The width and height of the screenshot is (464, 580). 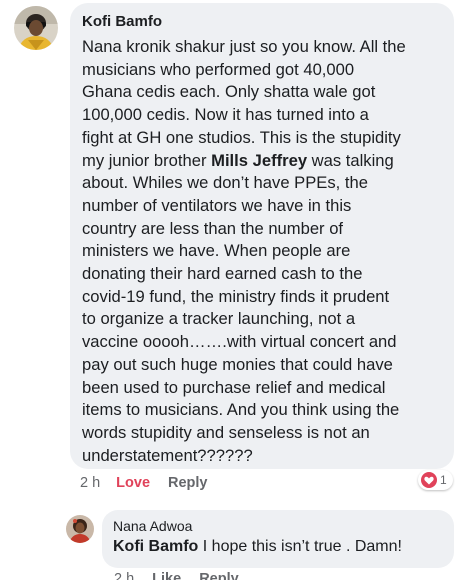 What do you see at coordinates (216, 251) in the screenshot?
I see `comment-line: ministers we have. When people are` at bounding box center [216, 251].